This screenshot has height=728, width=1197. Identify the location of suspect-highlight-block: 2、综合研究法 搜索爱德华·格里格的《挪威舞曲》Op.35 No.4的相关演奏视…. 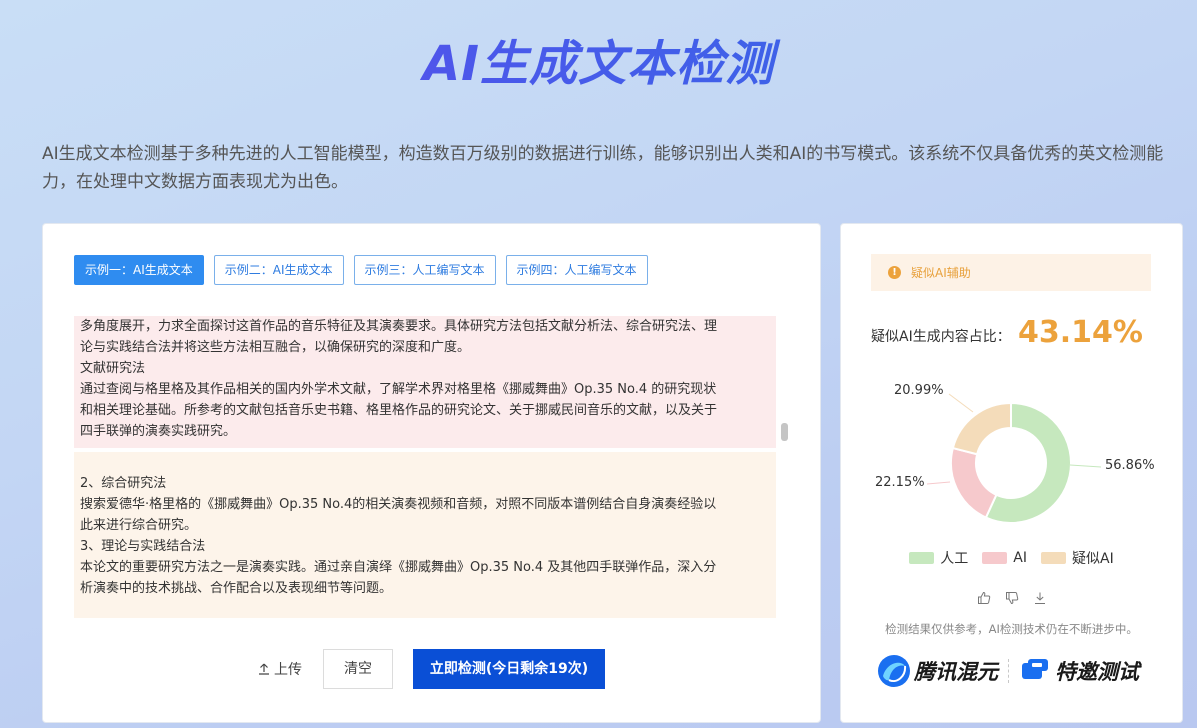
(425, 535).